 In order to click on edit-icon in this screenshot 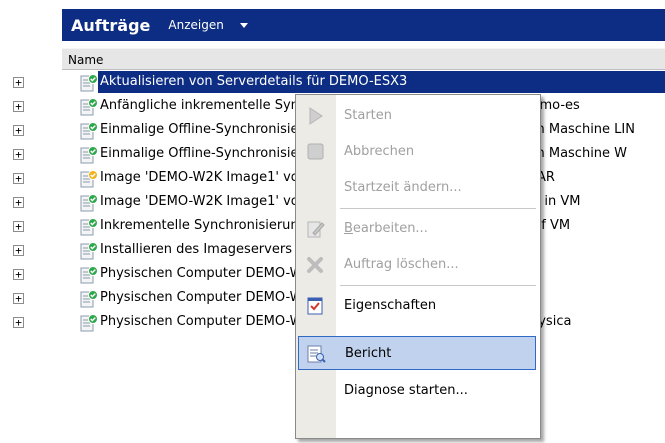, I will do `click(316, 229)`.